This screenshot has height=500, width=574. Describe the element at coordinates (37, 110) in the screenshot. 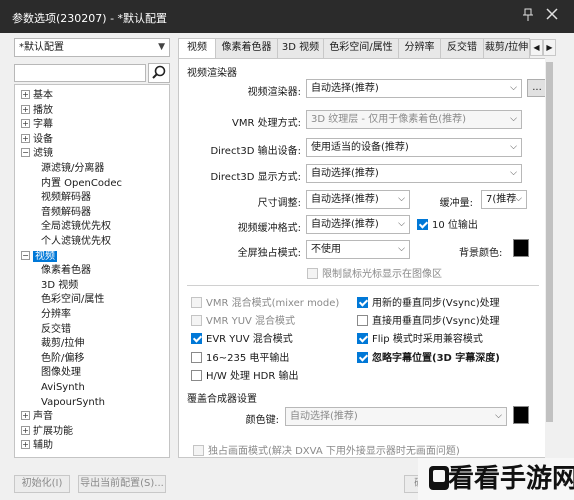

I see `tree-item: + 播放` at that location.